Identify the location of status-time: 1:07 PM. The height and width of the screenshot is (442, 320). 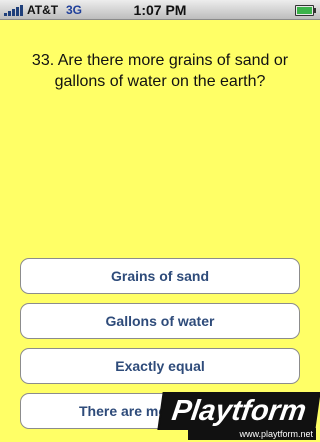
(160, 10).